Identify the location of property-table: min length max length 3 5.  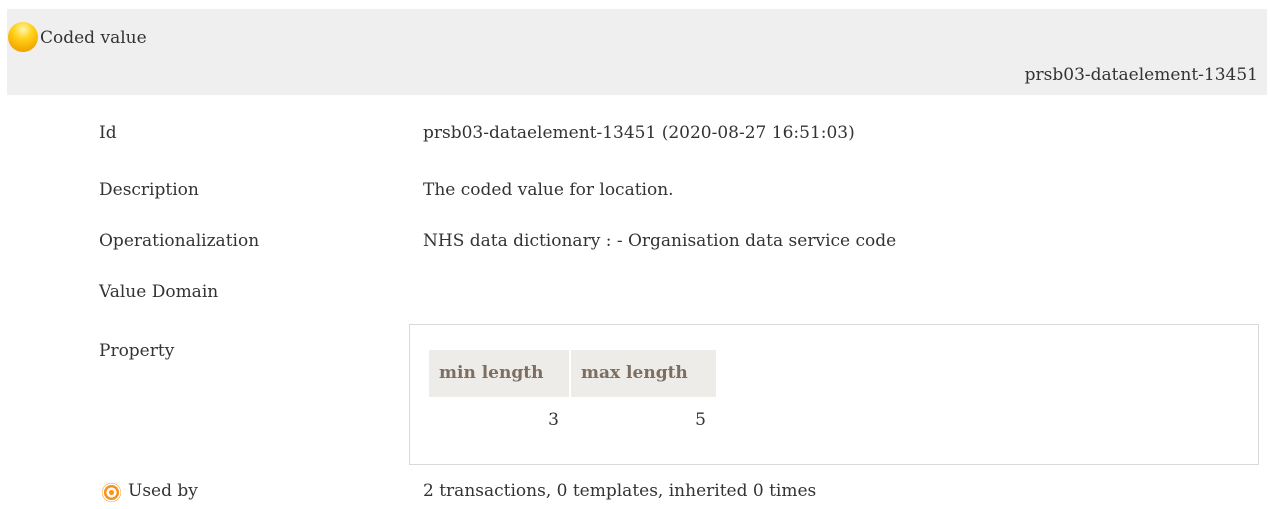
(572, 390).